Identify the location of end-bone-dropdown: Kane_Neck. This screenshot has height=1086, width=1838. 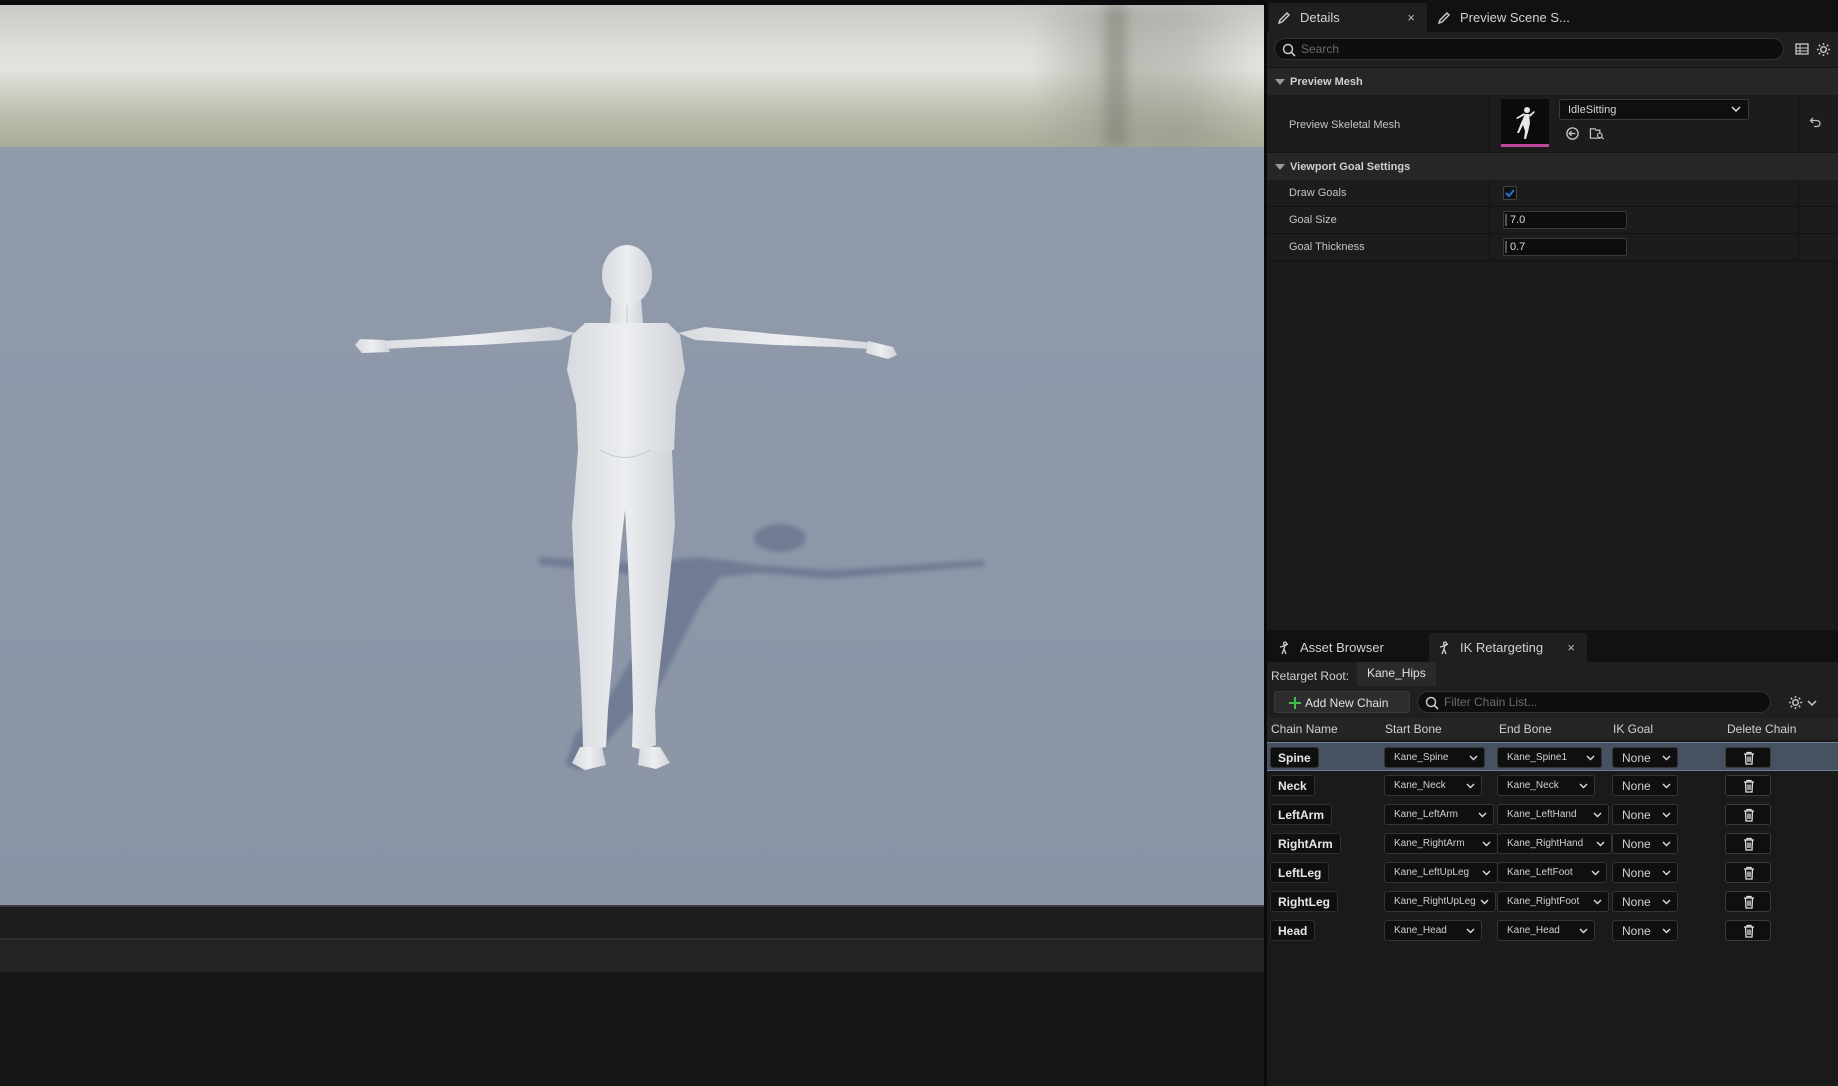
(1546, 785).